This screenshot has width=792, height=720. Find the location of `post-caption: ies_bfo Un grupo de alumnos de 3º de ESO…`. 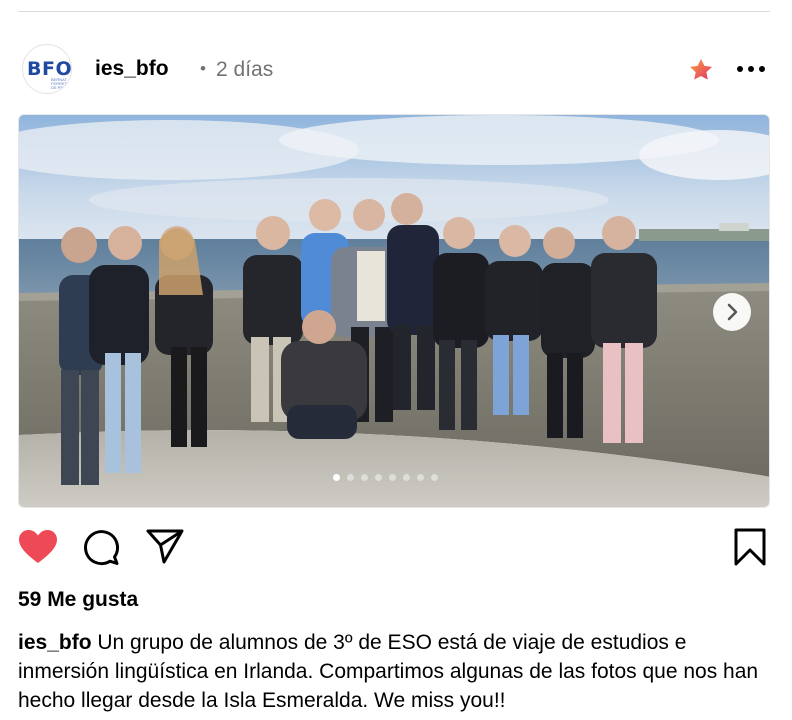

post-caption: ies_bfo Un grupo de alumnos de 3º de ESO… is located at coordinates (394, 671).